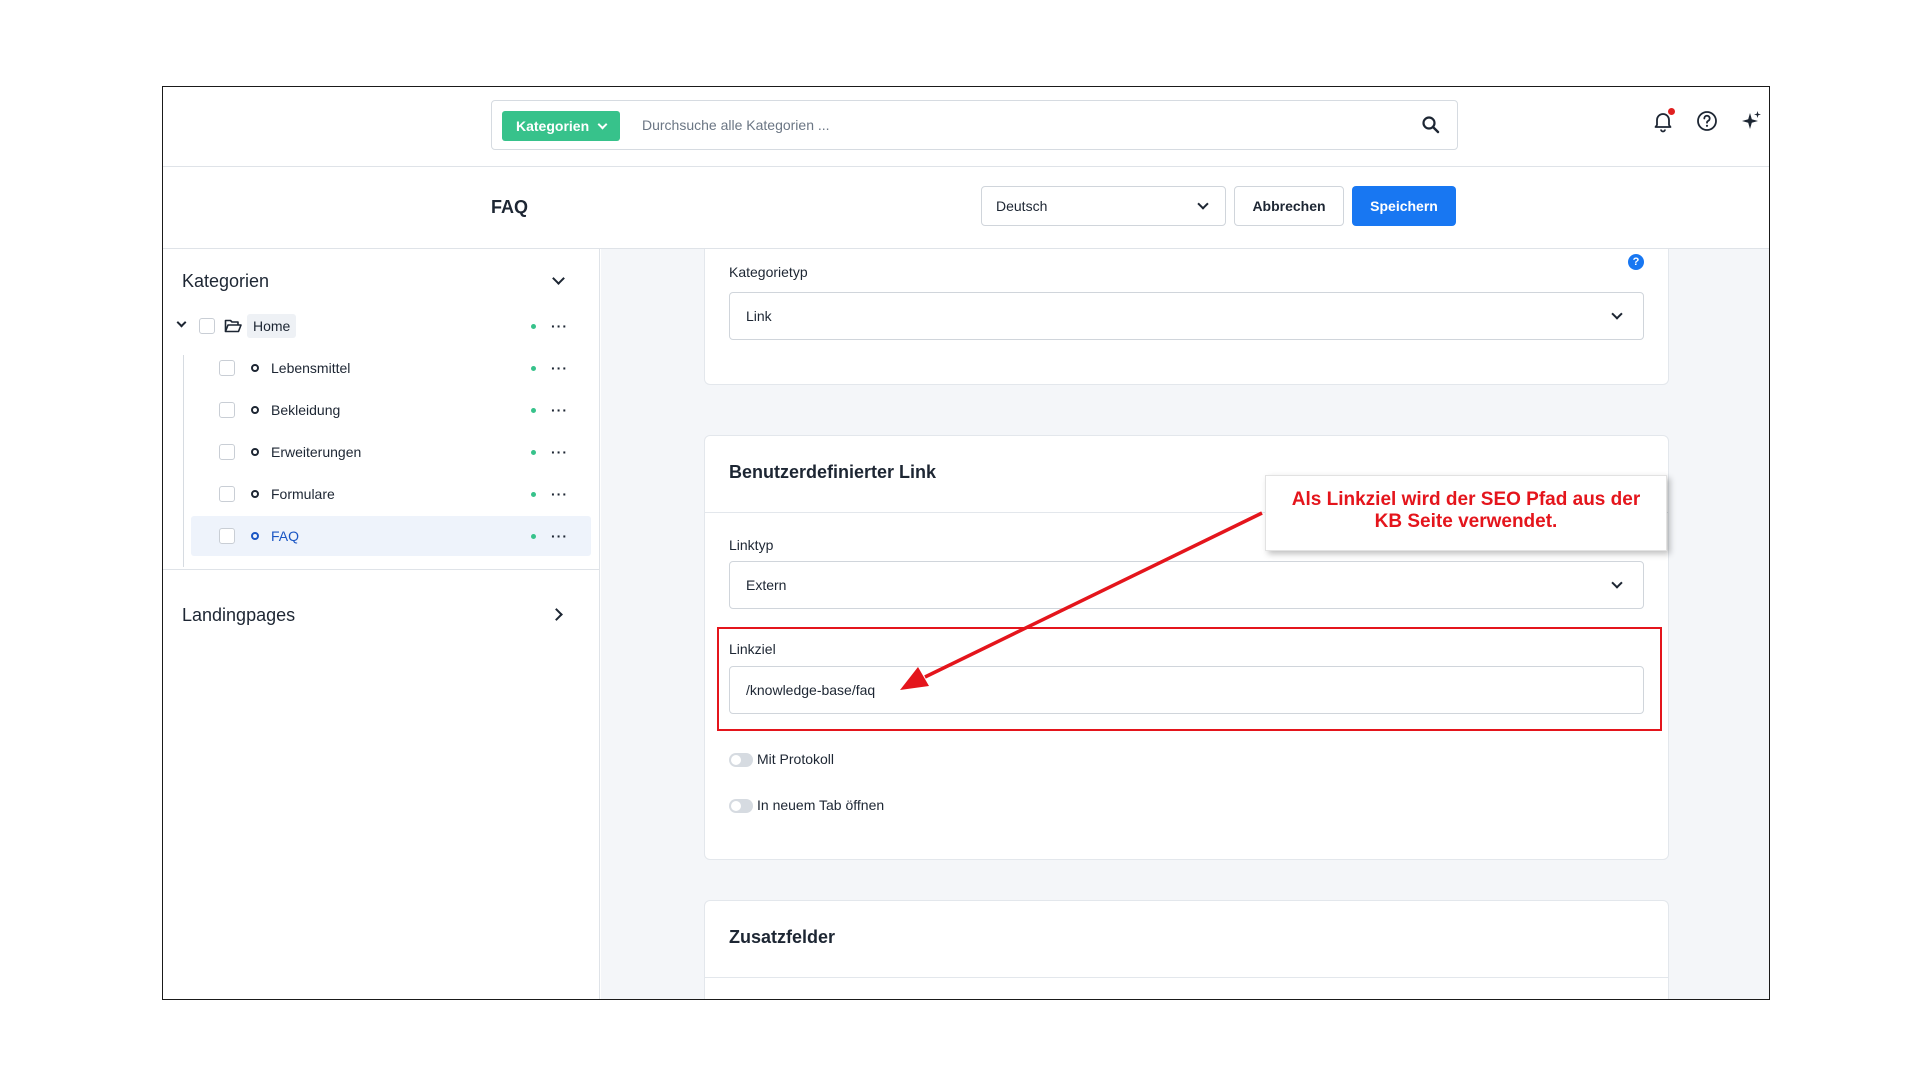  I want to click on category-type-card: Kategorietyp ? Link, so click(1186, 317).